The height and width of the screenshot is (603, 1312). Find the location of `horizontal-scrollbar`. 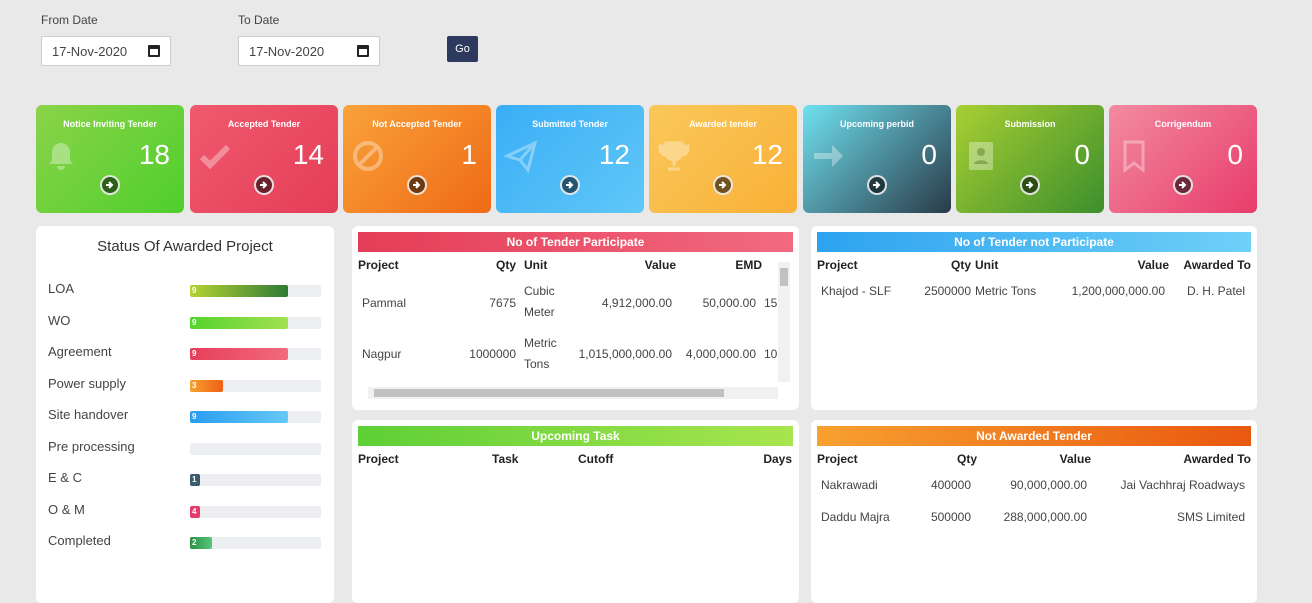

horizontal-scrollbar is located at coordinates (573, 393).